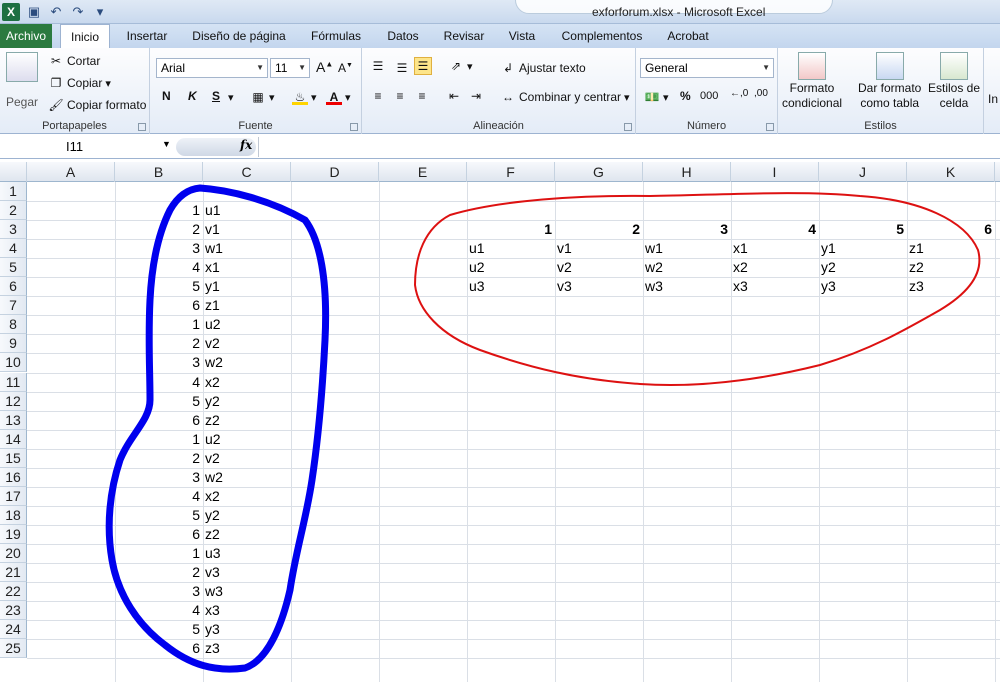 Image resolution: width=1000 pixels, height=682 pixels. Describe the element at coordinates (954, 81) in the screenshot. I see `cell-styles-button: Estilos de celda` at that location.